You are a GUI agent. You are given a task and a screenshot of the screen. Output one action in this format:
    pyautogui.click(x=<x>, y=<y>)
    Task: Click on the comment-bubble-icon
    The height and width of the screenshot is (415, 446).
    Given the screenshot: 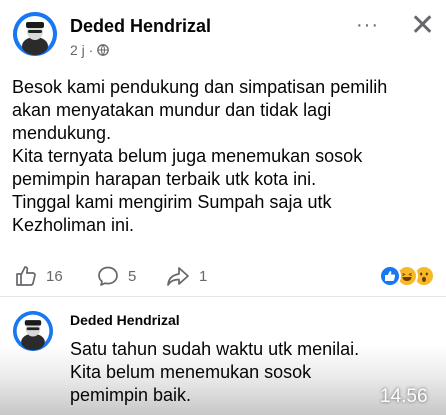 What is the action you would take?
    pyautogui.click(x=108, y=276)
    